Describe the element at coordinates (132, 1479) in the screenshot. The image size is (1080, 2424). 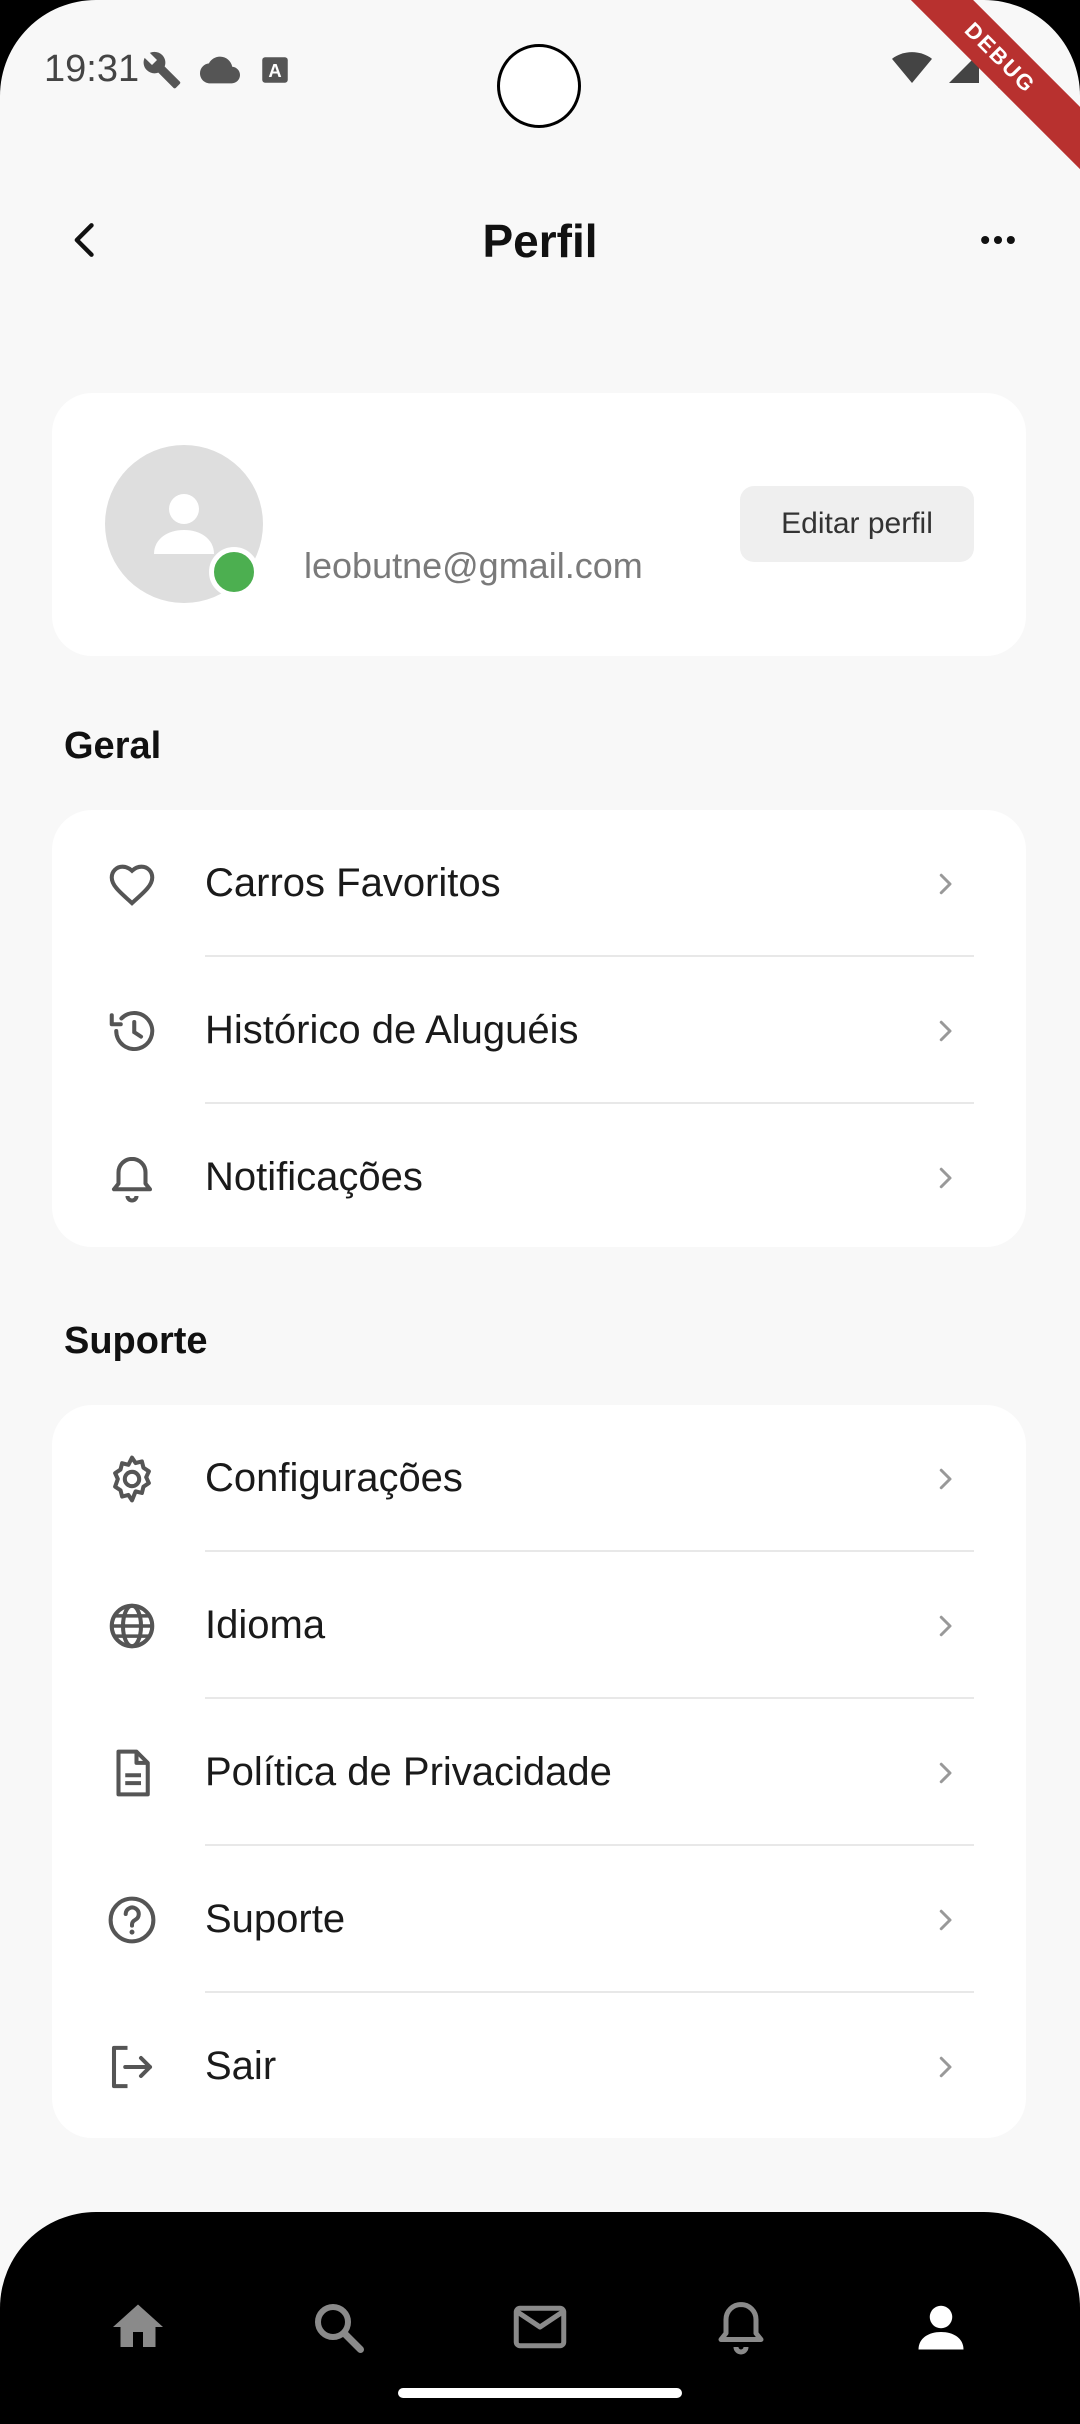
I see `gear-icon` at that location.